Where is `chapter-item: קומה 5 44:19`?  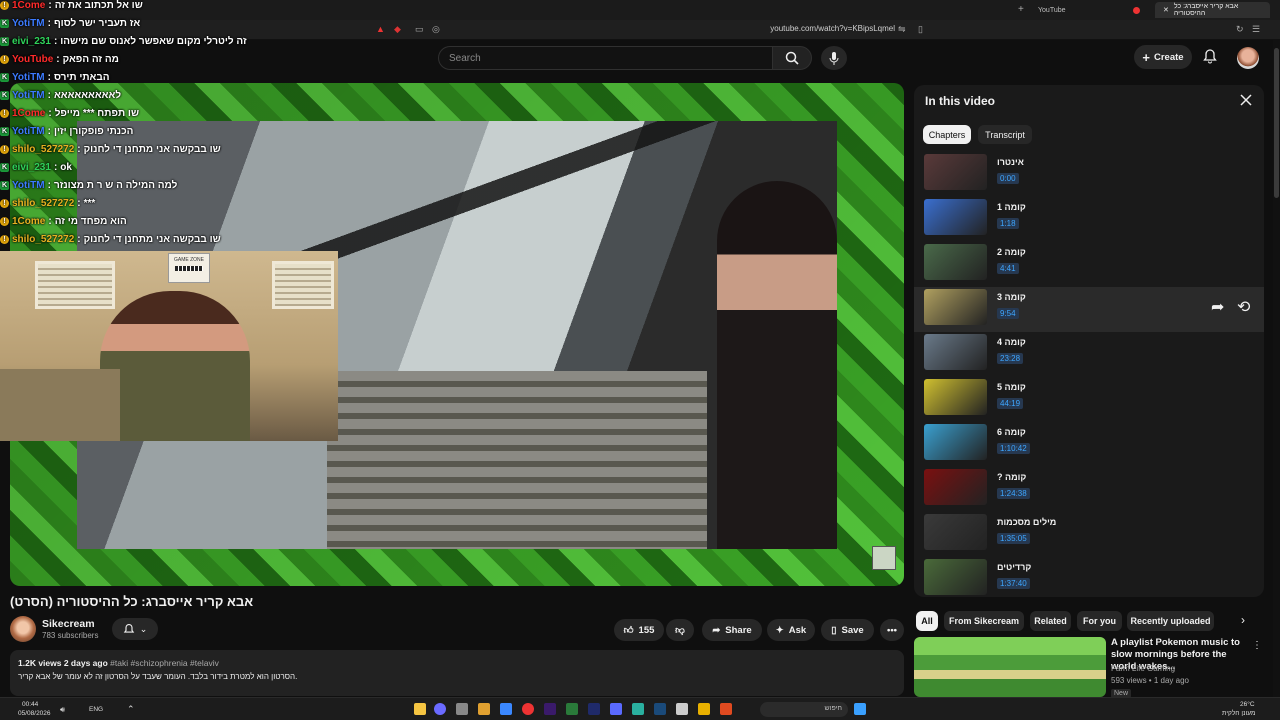
chapter-item: קומה 5 44:19 is located at coordinates (1089, 399).